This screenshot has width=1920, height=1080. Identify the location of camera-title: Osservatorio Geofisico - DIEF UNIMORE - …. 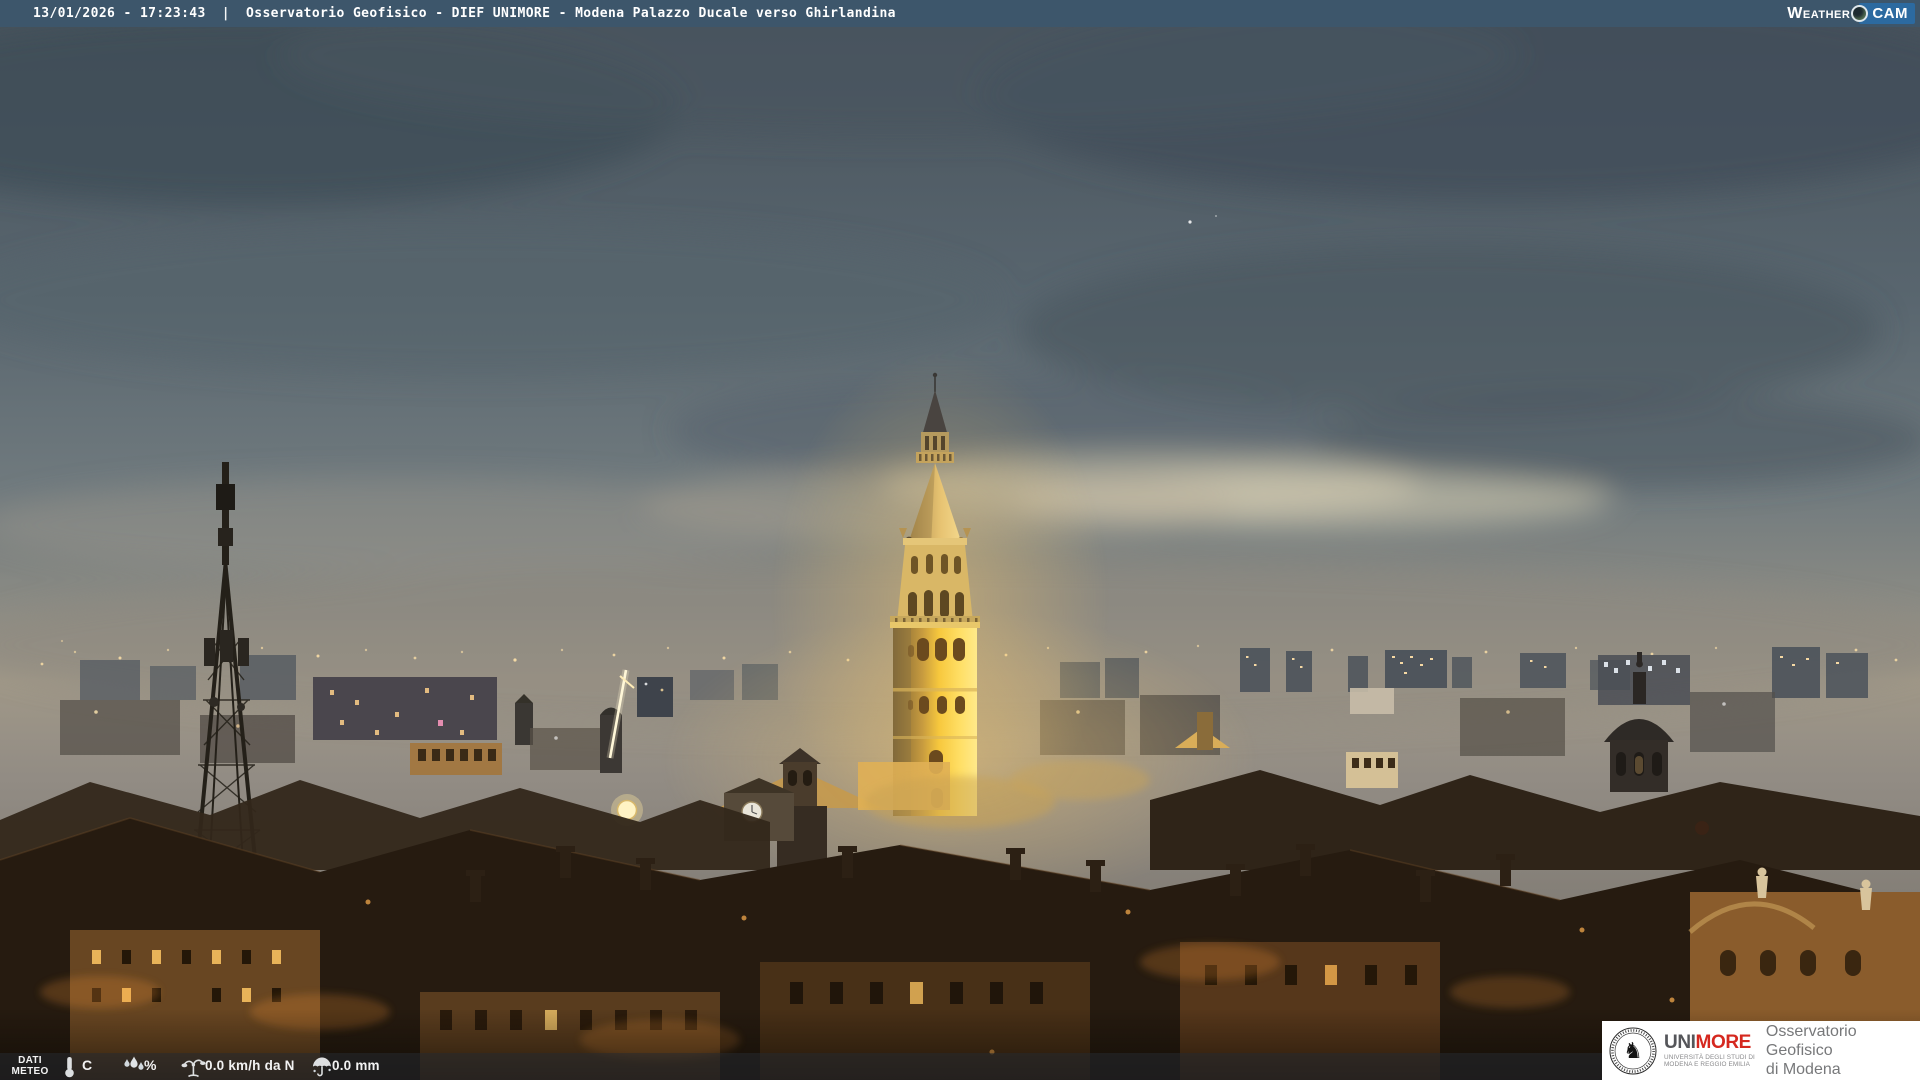
(571, 13).